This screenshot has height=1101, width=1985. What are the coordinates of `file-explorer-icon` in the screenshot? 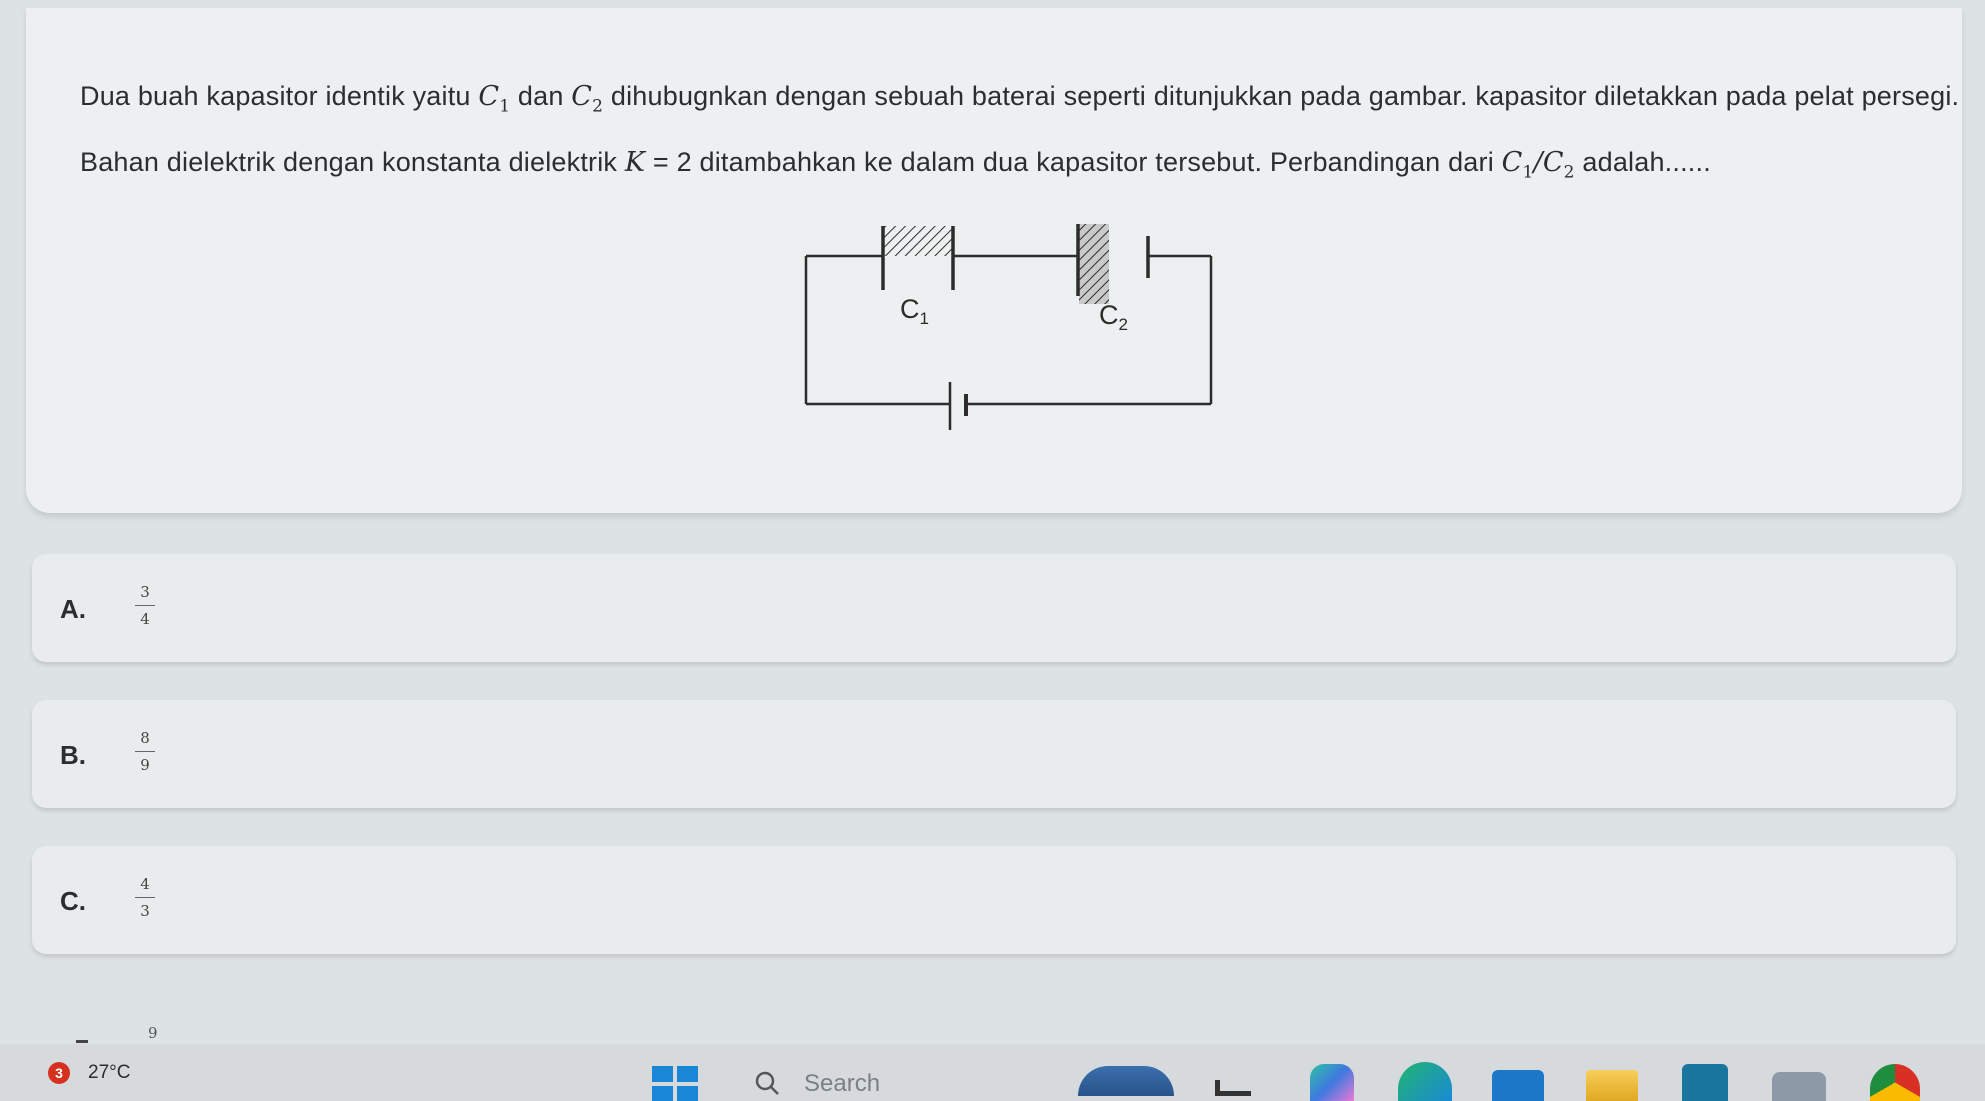 It's located at (1233, 1088).